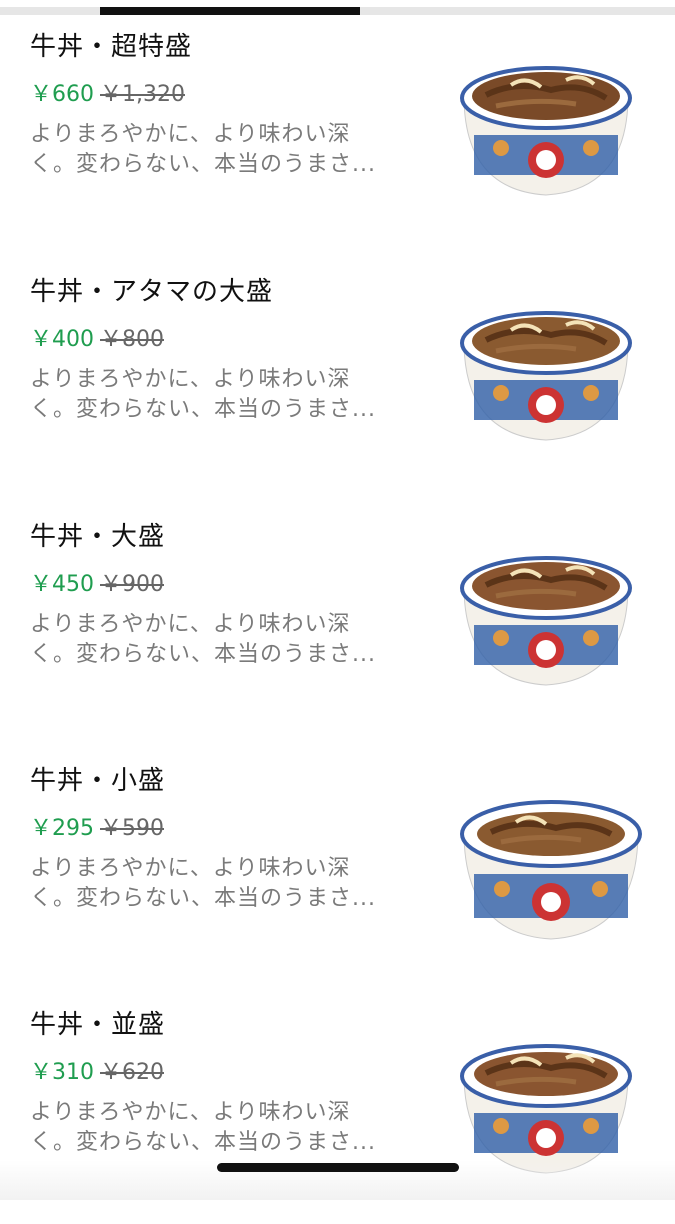  Describe the element at coordinates (98, 1025) in the screenshot. I see `item-title: 牛丼・並盛` at that location.